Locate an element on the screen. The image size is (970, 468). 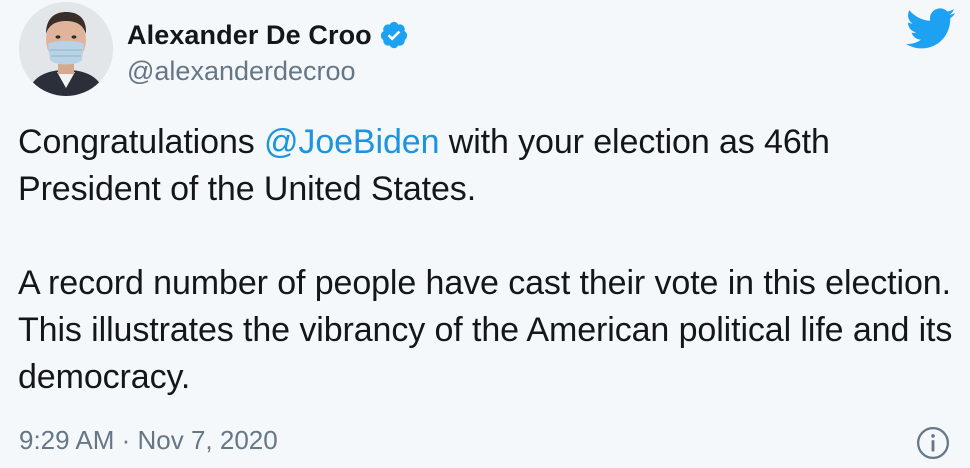
avatar is located at coordinates (66, 49).